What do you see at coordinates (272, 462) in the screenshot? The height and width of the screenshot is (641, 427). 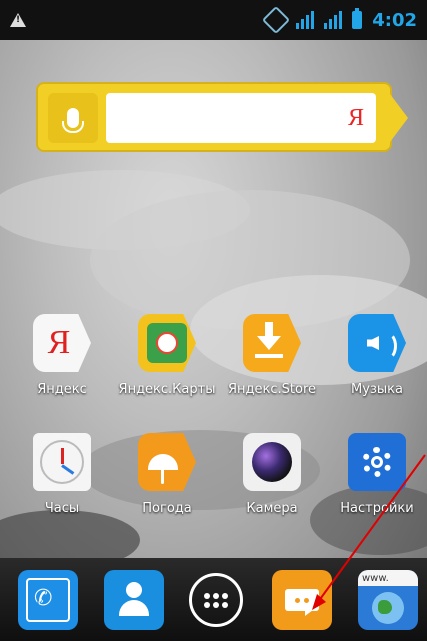 I see `camera-icon` at bounding box center [272, 462].